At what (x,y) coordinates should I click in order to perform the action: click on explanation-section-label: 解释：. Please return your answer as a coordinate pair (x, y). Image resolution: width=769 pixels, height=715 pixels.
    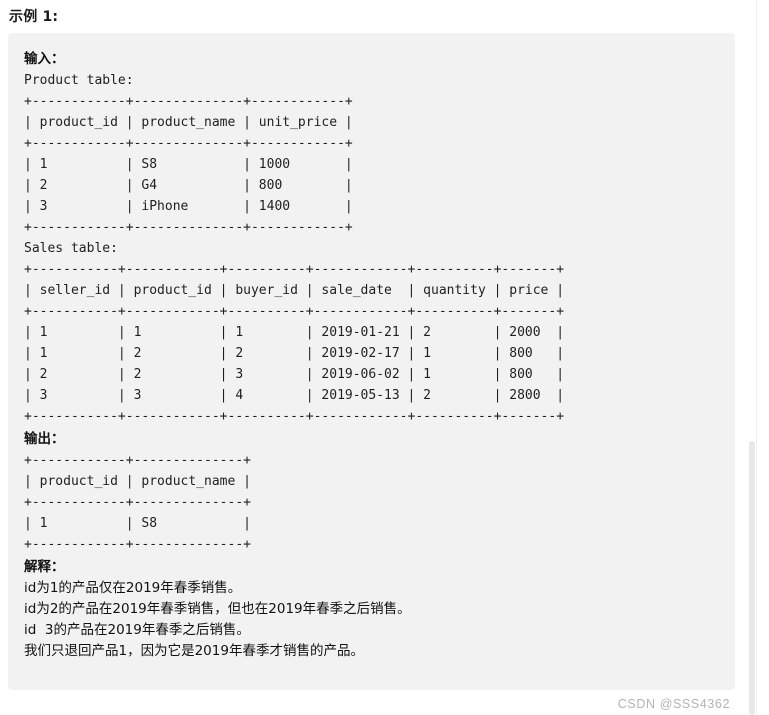
    Looking at the image, I should click on (44, 567).